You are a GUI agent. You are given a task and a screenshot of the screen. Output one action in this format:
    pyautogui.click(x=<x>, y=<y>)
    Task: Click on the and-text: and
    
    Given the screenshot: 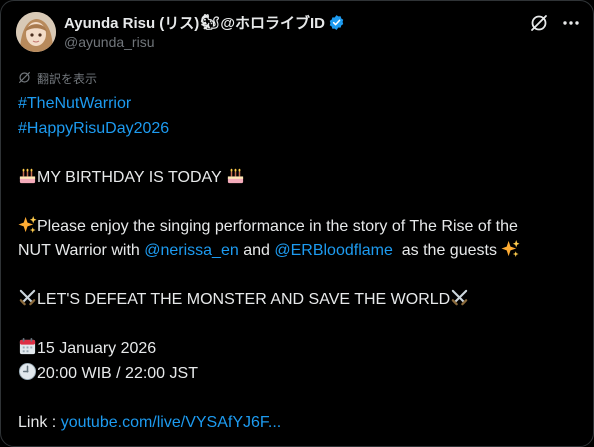 What is the action you would take?
    pyautogui.click(x=256, y=250)
    